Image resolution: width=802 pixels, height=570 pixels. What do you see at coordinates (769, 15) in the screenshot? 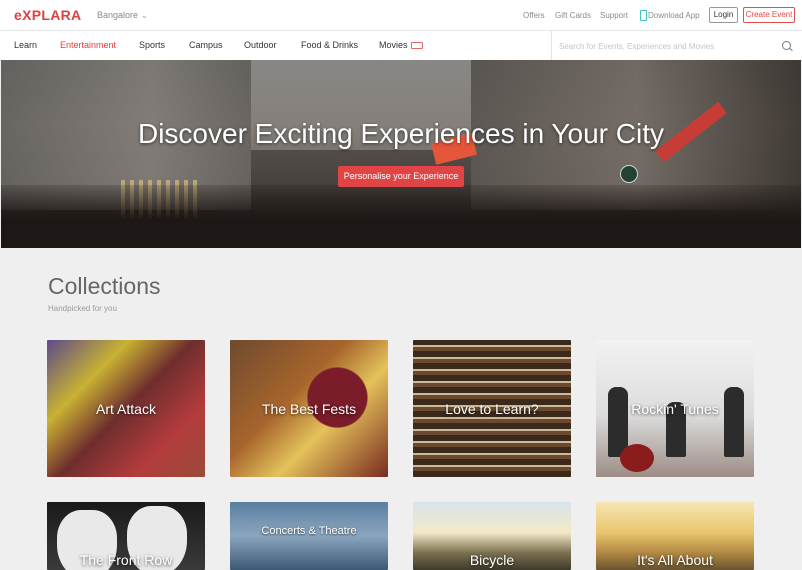
I see `create-event-button: Create Event` at bounding box center [769, 15].